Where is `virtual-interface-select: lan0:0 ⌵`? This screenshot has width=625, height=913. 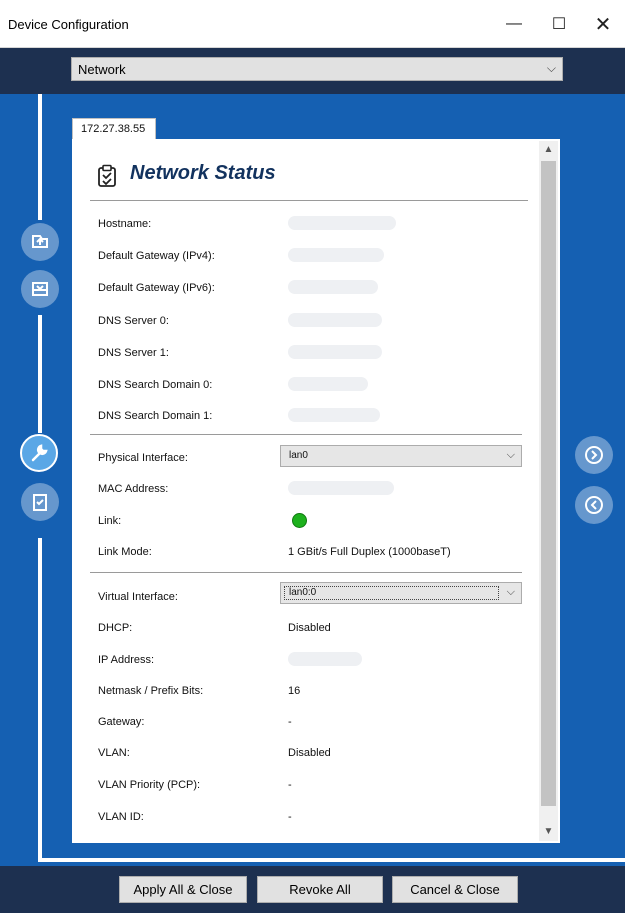
virtual-interface-select: lan0:0 ⌵ is located at coordinates (401, 593).